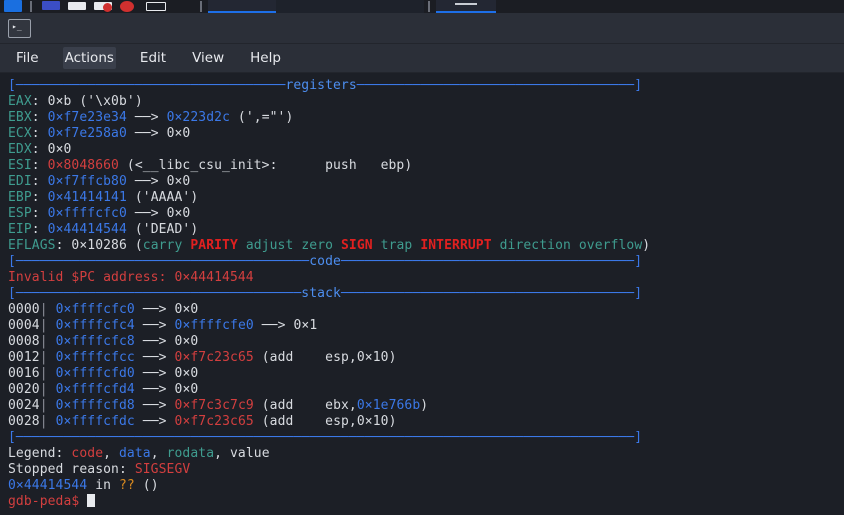  Describe the element at coordinates (99, 469) in the screenshot. I see `stopped-reason-line: Stopped reason: SIGSEGV` at that location.